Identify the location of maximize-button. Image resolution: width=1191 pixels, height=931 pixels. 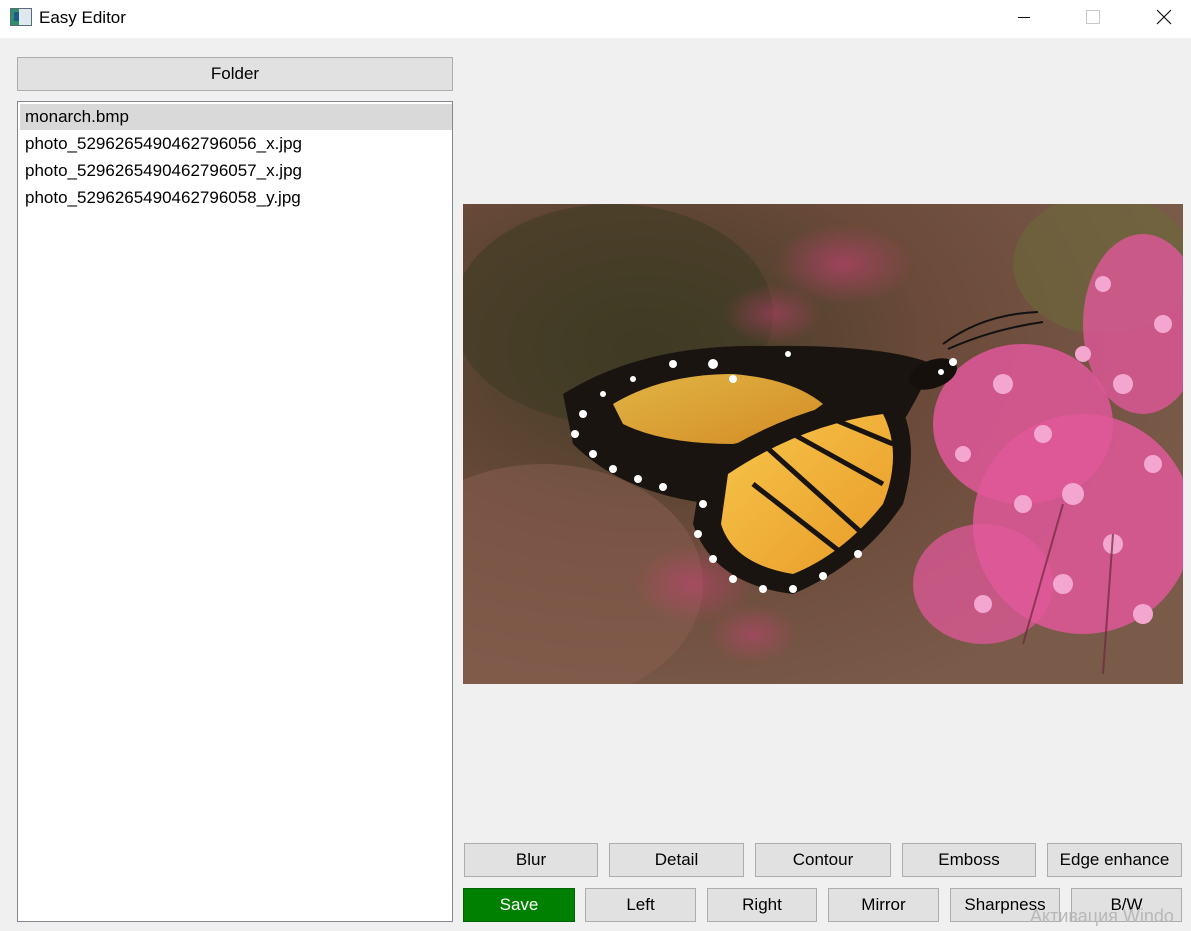
(1093, 17).